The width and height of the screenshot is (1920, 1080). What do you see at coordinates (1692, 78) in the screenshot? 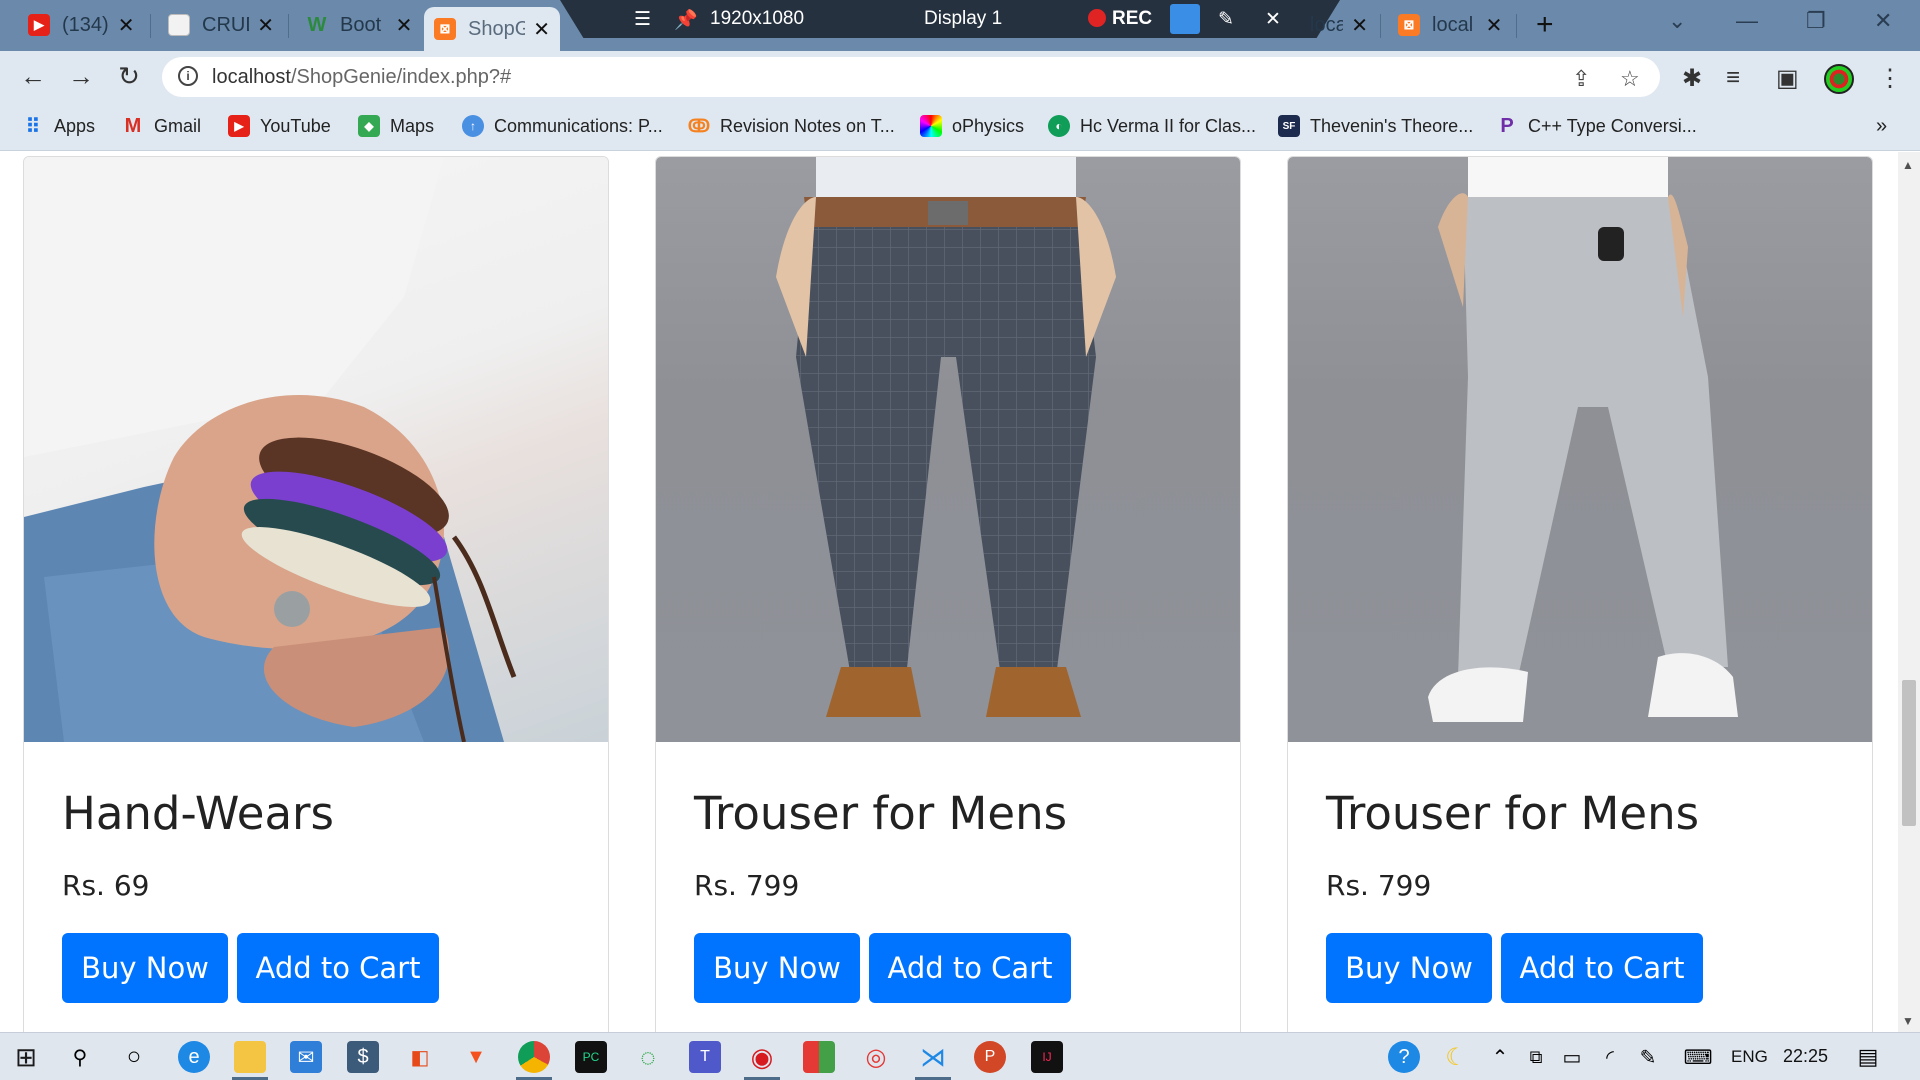
I see `extensions-icon: ✱` at bounding box center [1692, 78].